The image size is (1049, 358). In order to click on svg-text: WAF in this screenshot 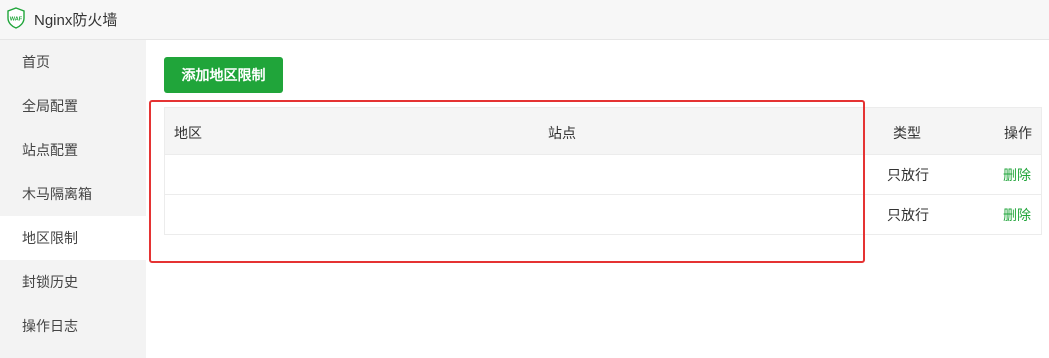, I will do `click(16, 20)`.